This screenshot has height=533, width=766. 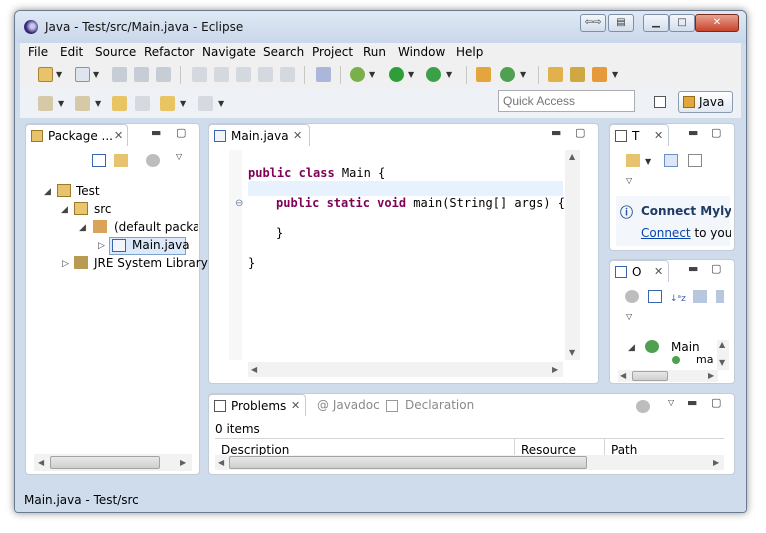 What do you see at coordinates (624, 449) in the screenshot?
I see `column-path: Path` at bounding box center [624, 449].